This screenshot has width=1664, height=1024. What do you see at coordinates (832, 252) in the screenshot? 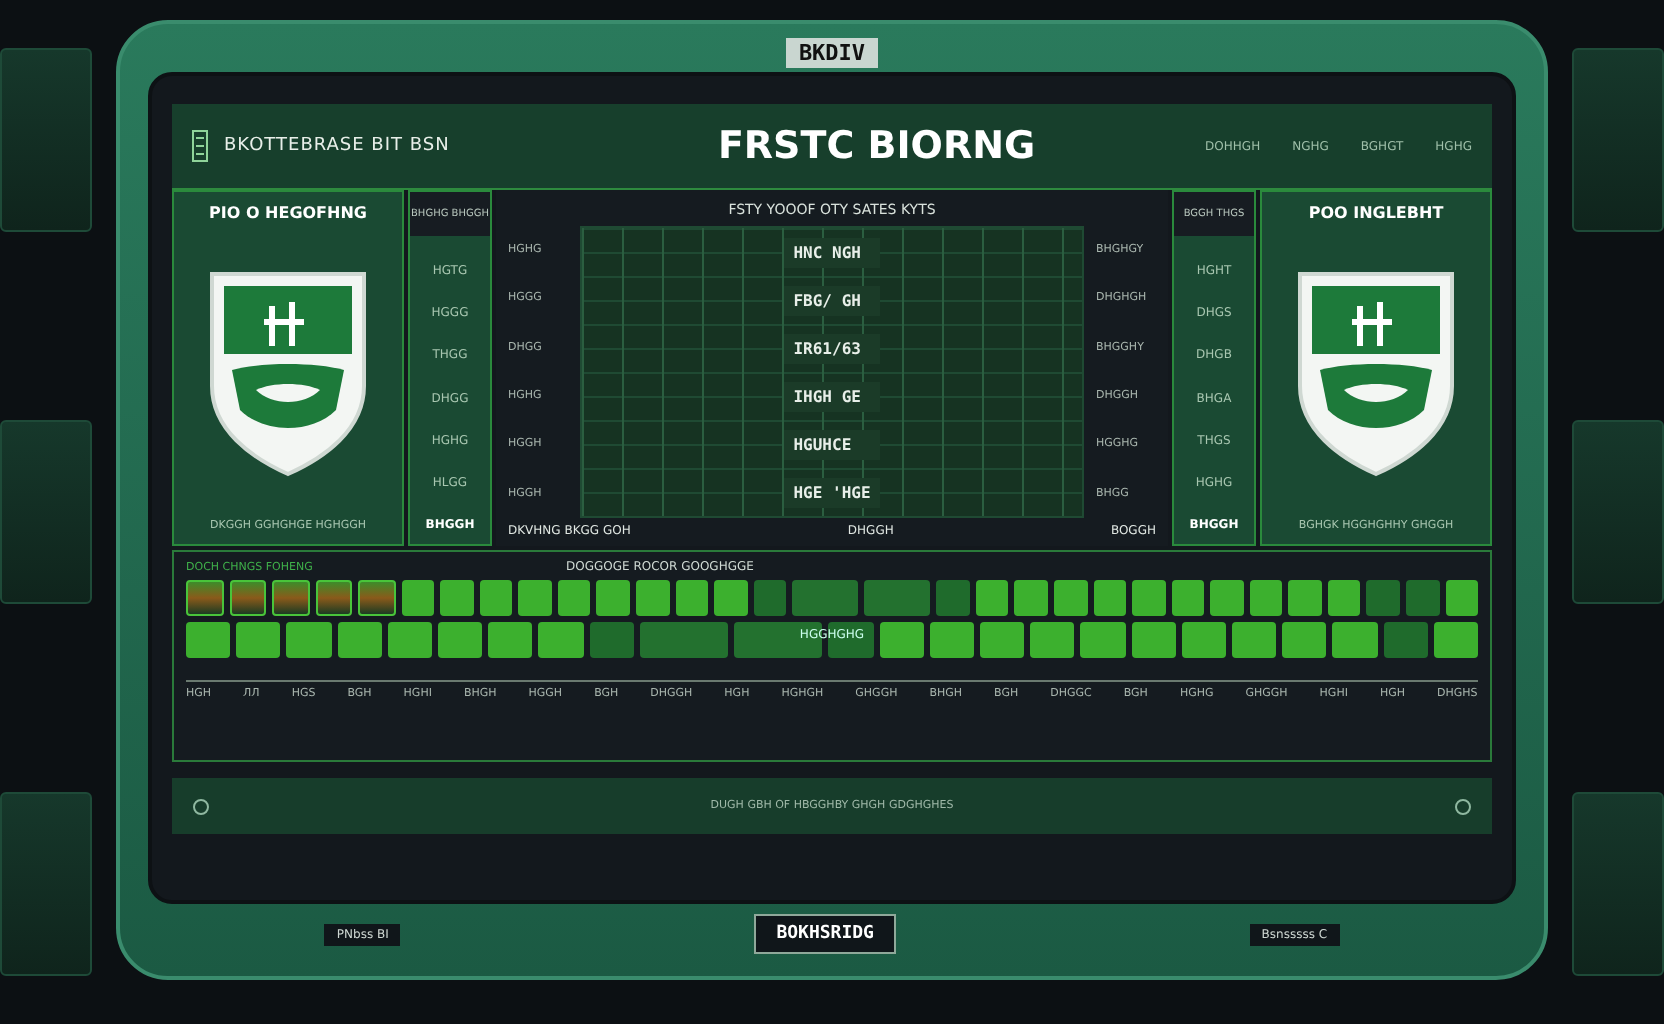
I see `score-row: HNC NGH` at bounding box center [832, 252].